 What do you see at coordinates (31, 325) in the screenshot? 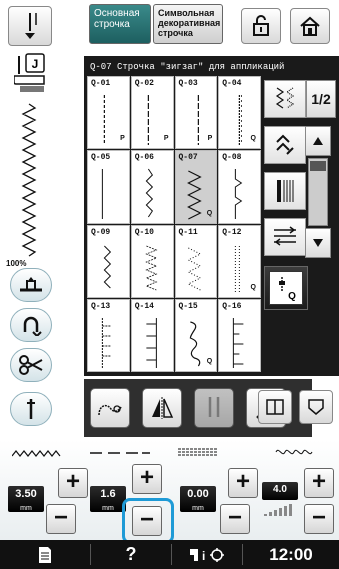
I see `reverse-stitch-button` at bounding box center [31, 325].